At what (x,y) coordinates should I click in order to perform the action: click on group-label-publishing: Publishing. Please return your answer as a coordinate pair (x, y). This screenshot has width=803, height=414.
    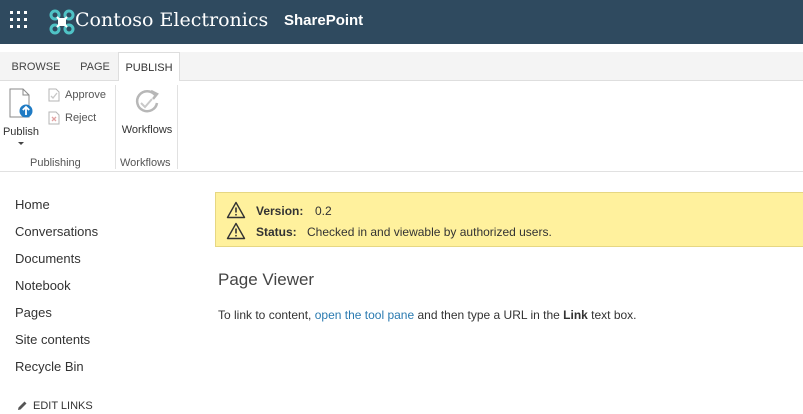
    Looking at the image, I should click on (55, 163).